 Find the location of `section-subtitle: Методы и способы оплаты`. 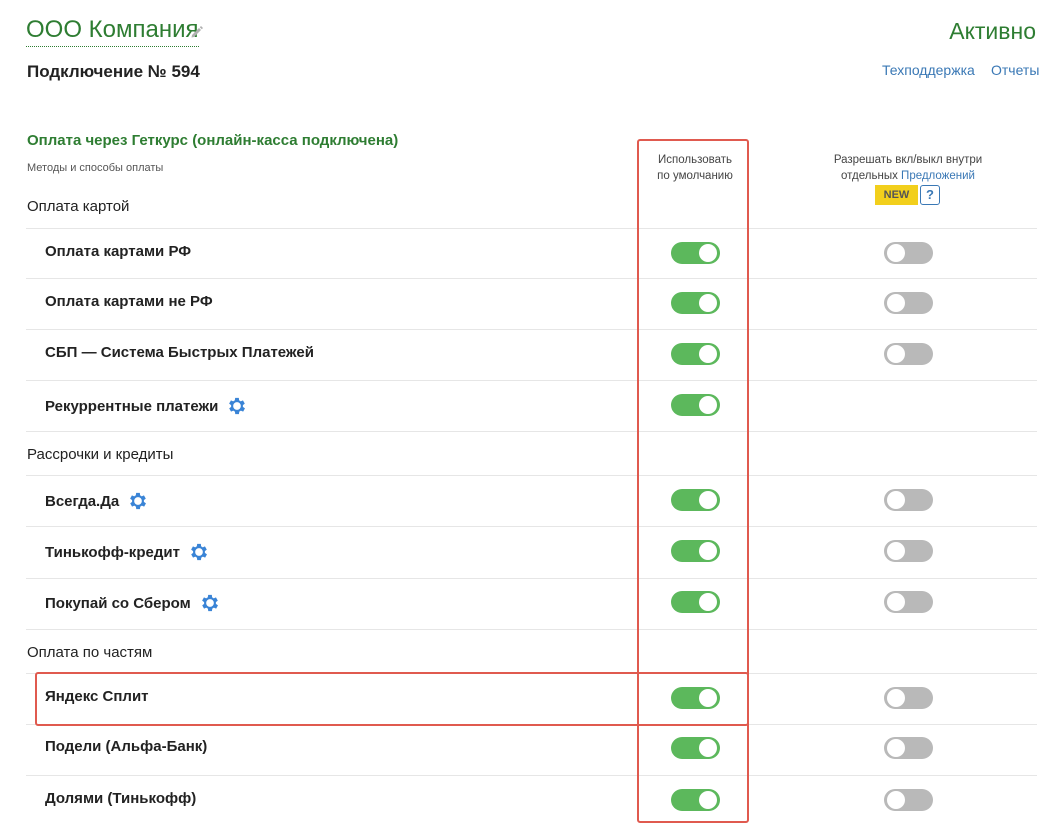

section-subtitle: Методы и способы оплаты is located at coordinates (95, 168).